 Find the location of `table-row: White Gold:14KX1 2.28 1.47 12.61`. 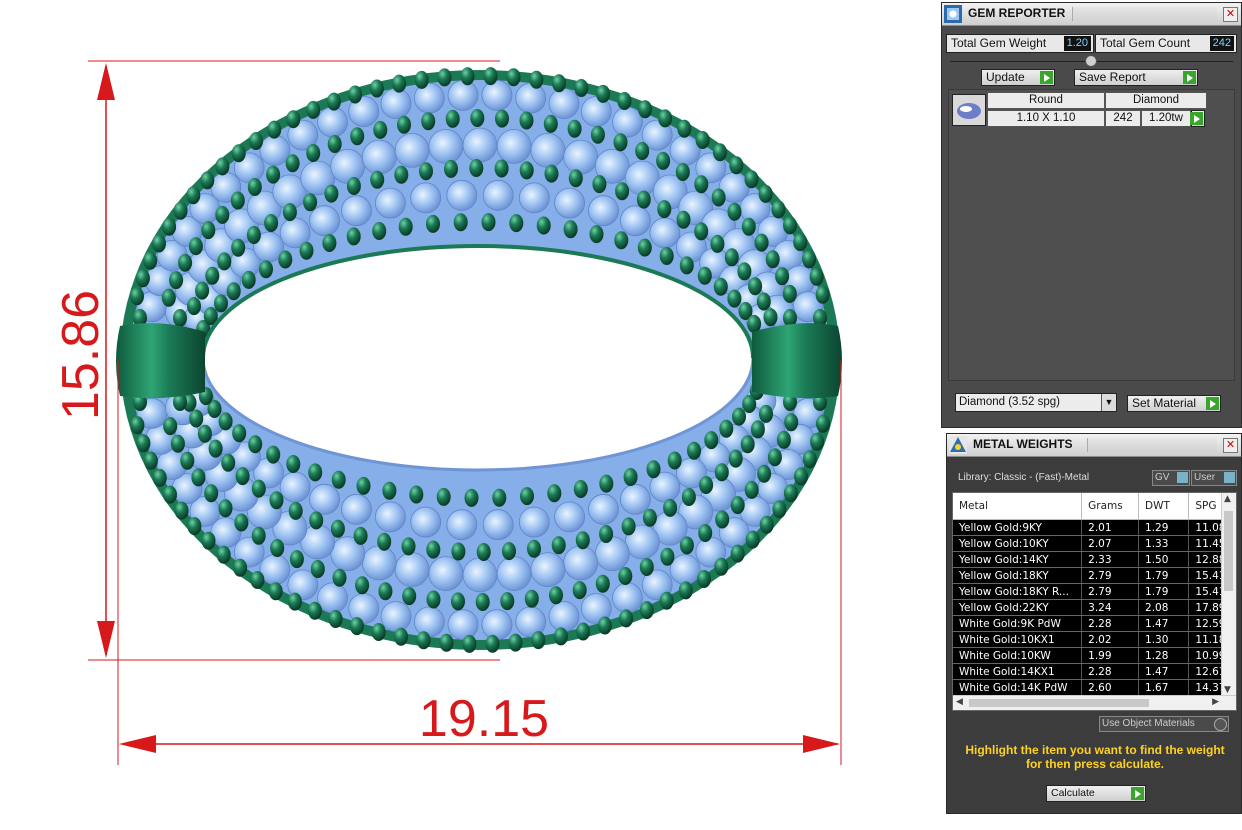

table-row: White Gold:14KX1 2.28 1.47 12.61 is located at coordinates (1094, 671).